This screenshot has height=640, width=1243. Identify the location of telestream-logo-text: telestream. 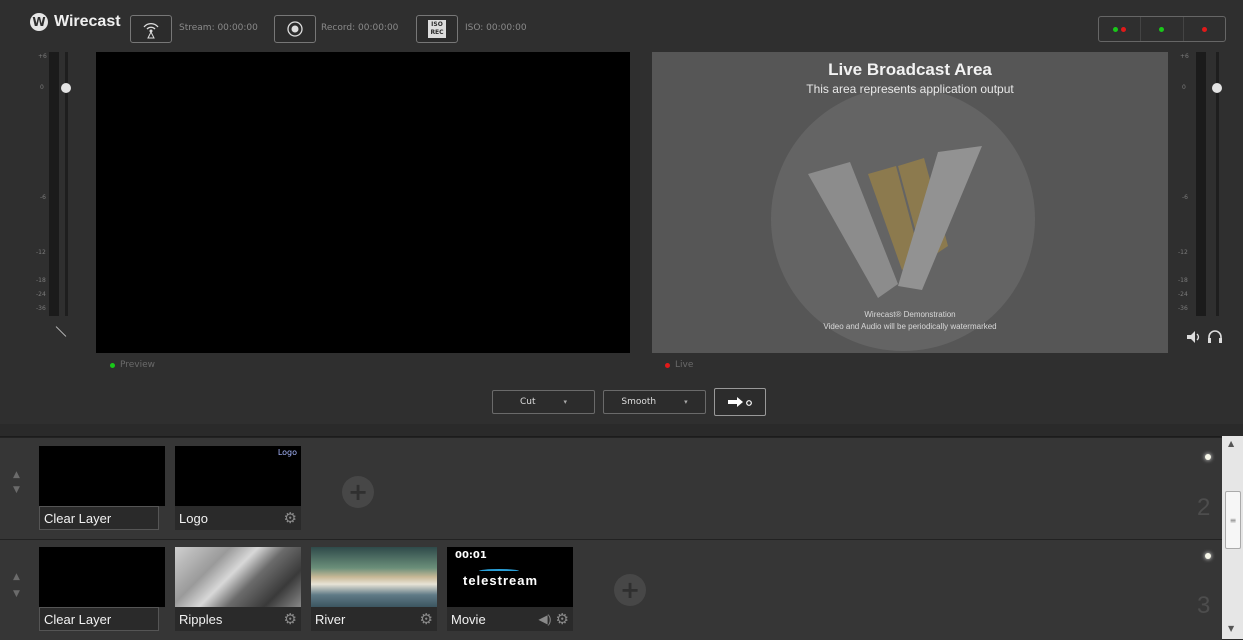
(501, 580).